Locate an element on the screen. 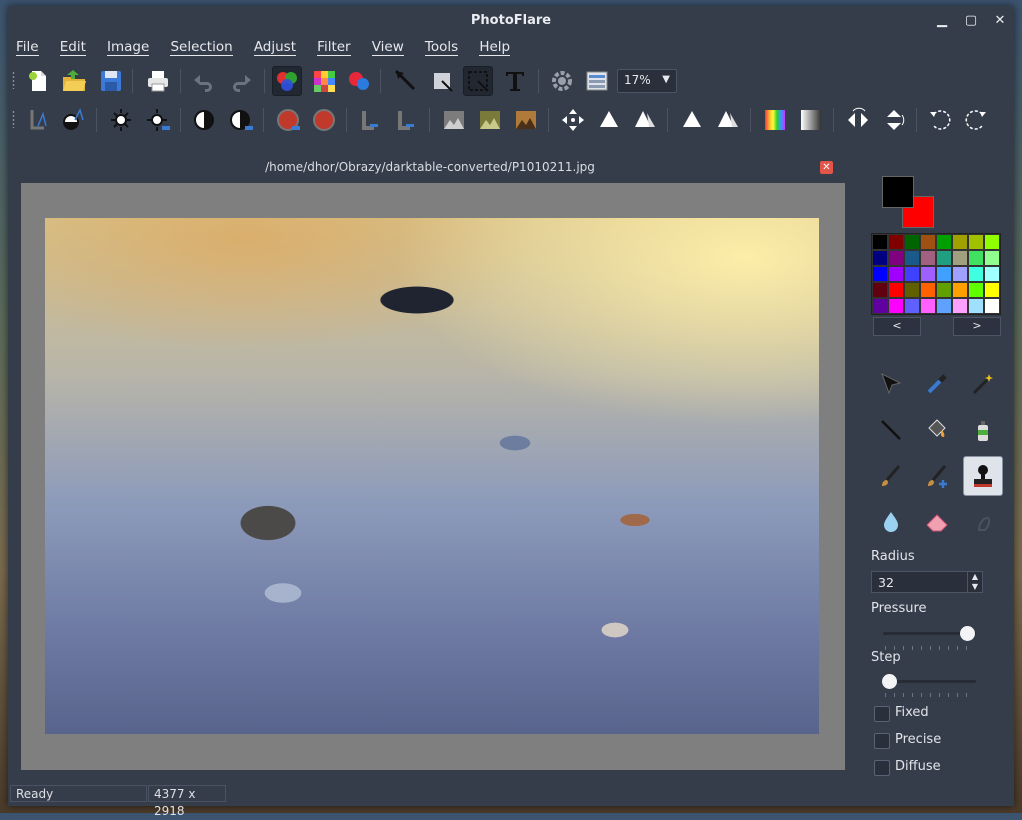 The height and width of the screenshot is (820, 1022). crop-icon is located at coordinates (442, 81).